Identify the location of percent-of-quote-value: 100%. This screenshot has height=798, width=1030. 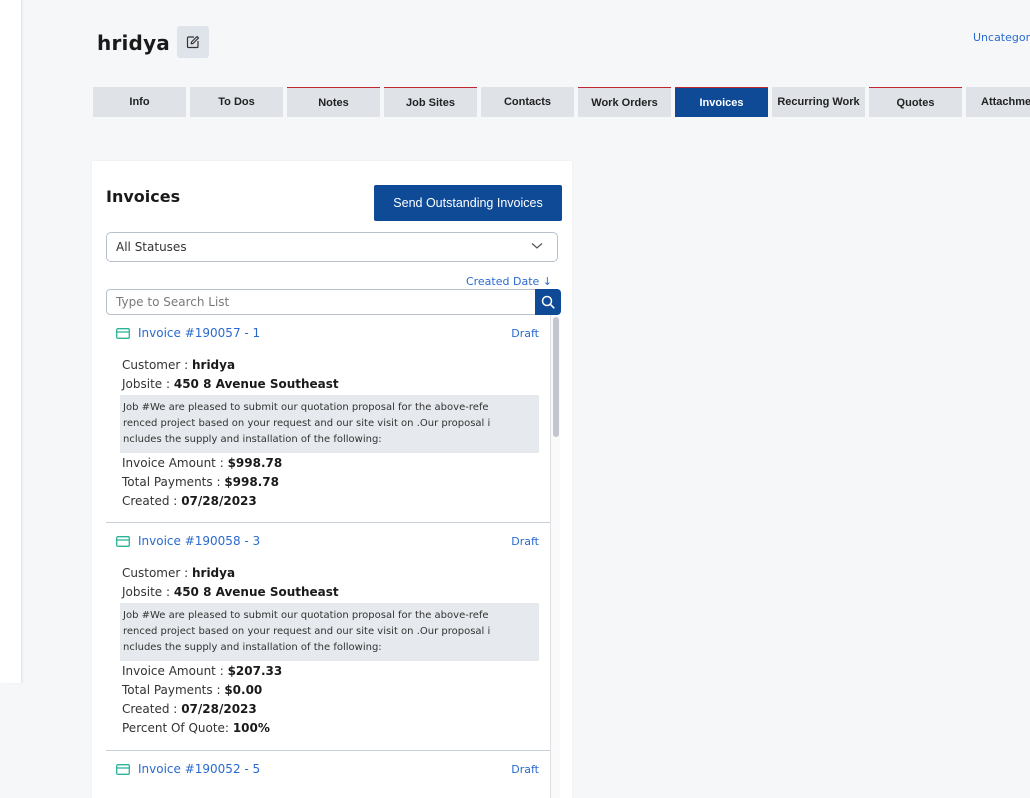
(251, 728).